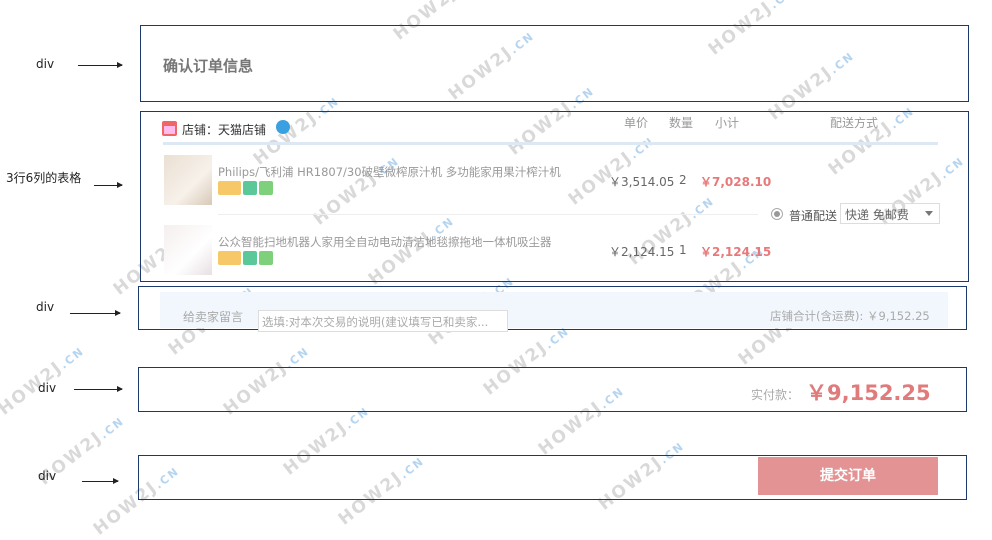 Image resolution: width=992 pixels, height=540 pixels. Describe the element at coordinates (877, 215) in the screenshot. I see `shipping-select-value: 快递 免邮费` at that location.